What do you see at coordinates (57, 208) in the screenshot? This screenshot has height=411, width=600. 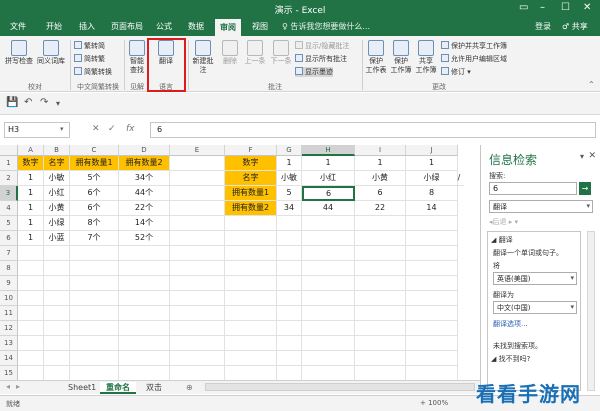 I see `table1-data-cell: 小黄` at bounding box center [57, 208].